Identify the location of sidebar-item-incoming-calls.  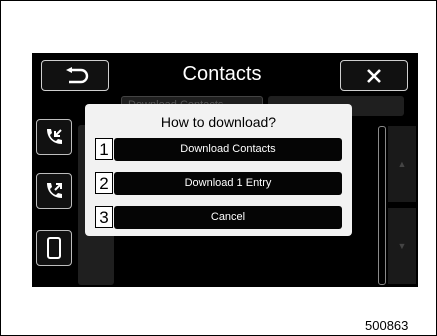
(54, 137).